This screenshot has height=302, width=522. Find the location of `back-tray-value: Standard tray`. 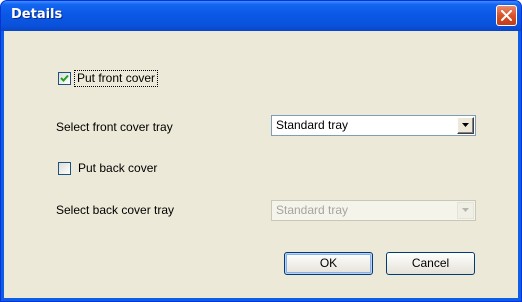

back-tray-value: Standard tray is located at coordinates (312, 210).